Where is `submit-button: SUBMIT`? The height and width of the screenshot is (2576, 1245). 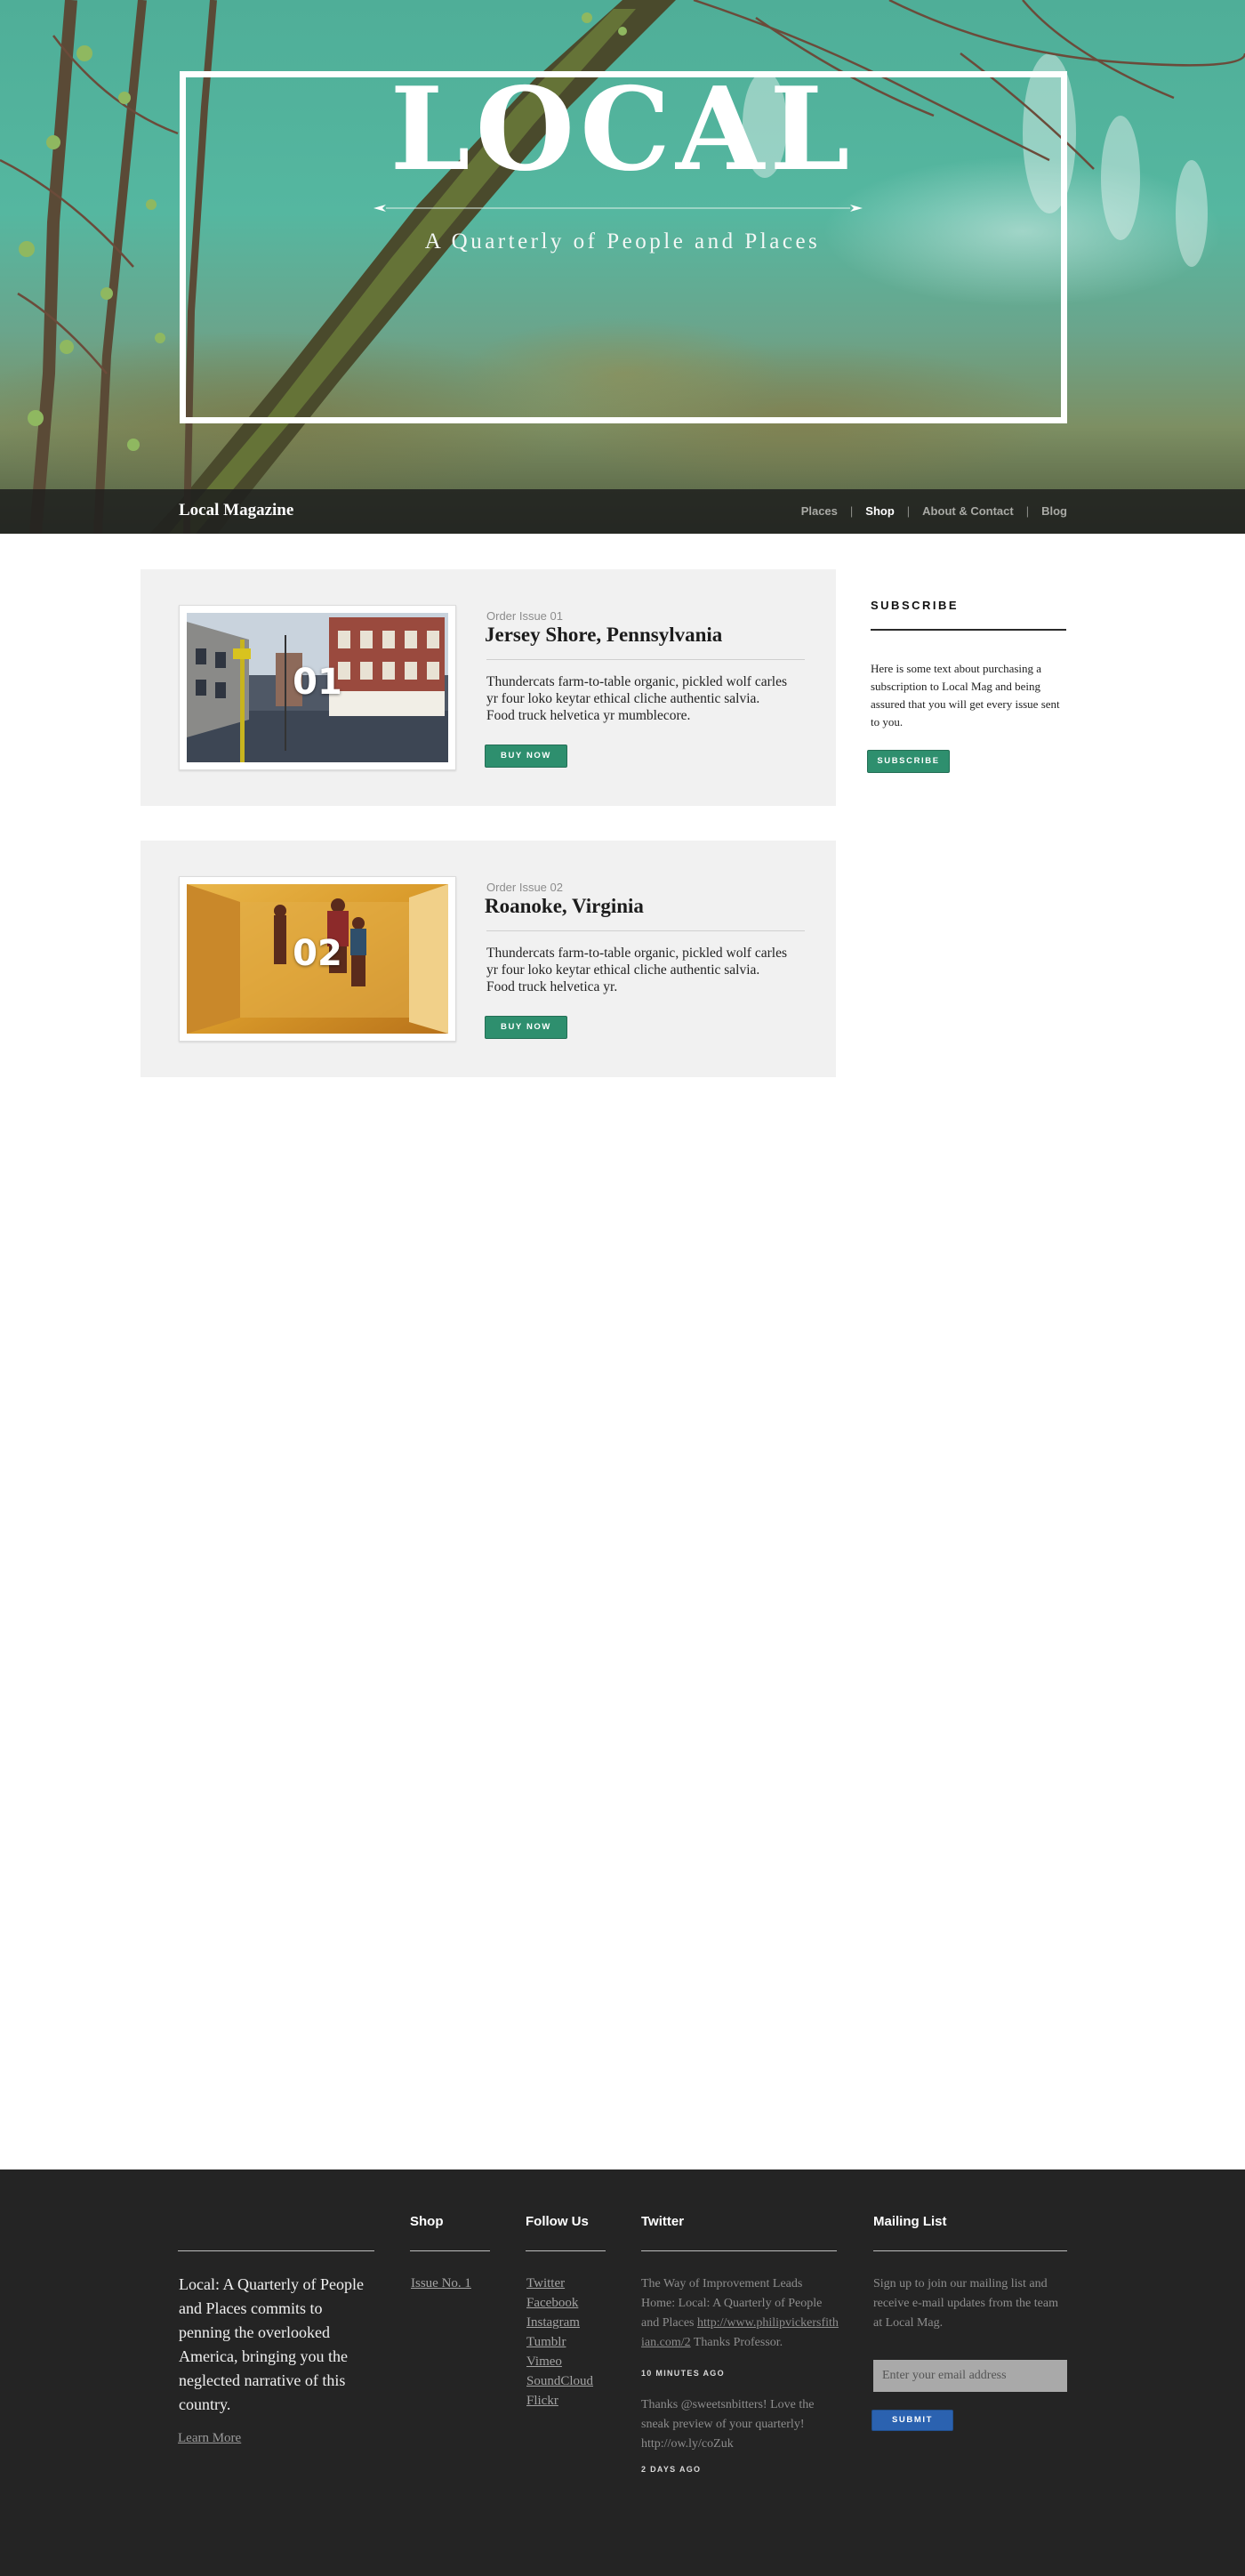 submit-button: SUBMIT is located at coordinates (912, 2420).